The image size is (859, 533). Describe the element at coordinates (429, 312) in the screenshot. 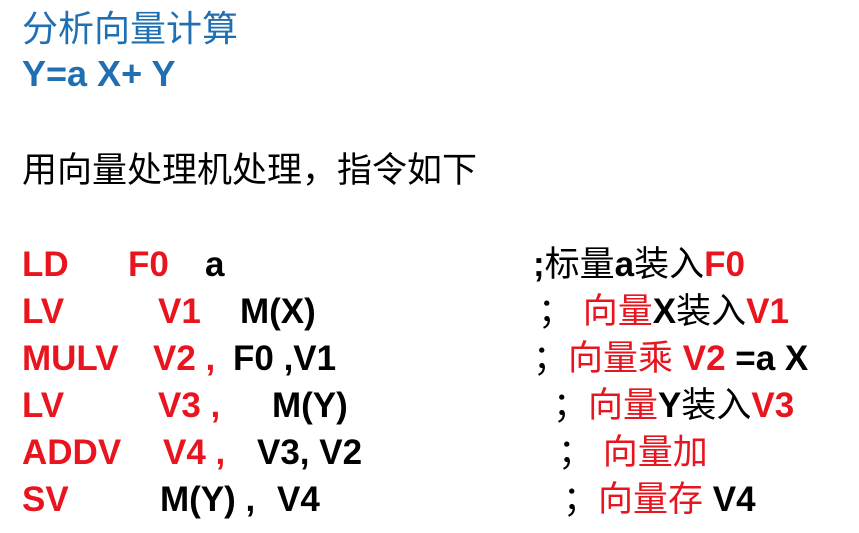

I see `instruction-row: LV V1 M(X) ； 向量X装入V1` at that location.